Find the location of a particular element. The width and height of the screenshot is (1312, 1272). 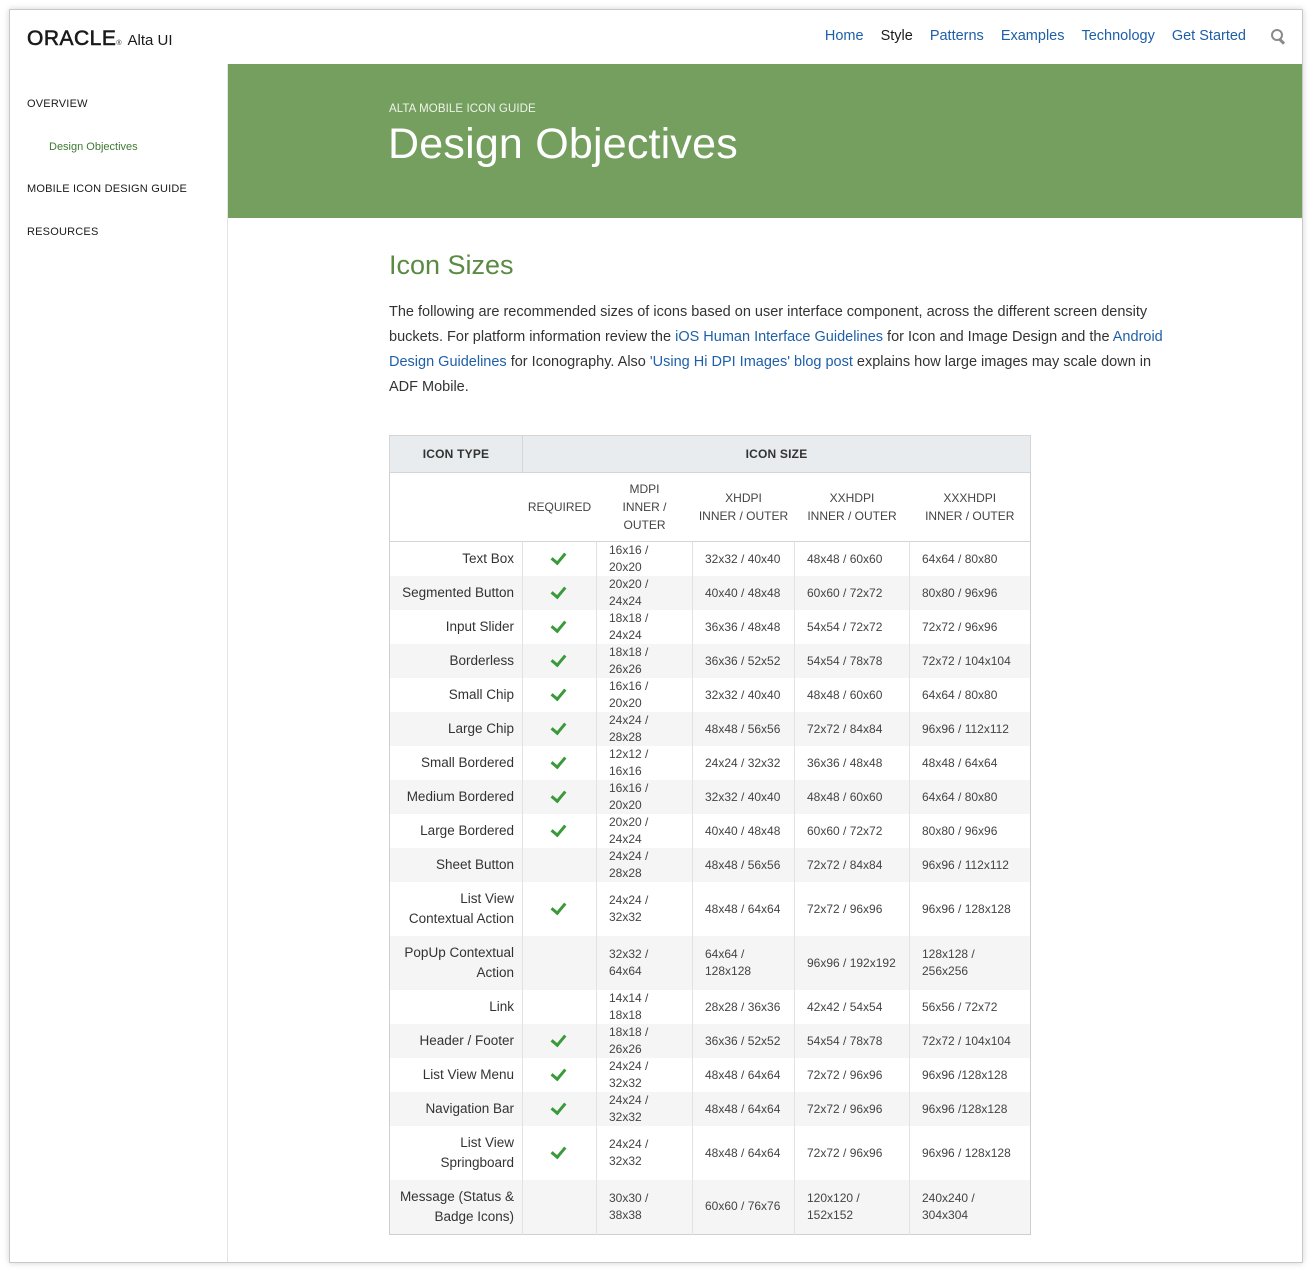

icon-type-label: Header / Footer is located at coordinates (466, 1040).